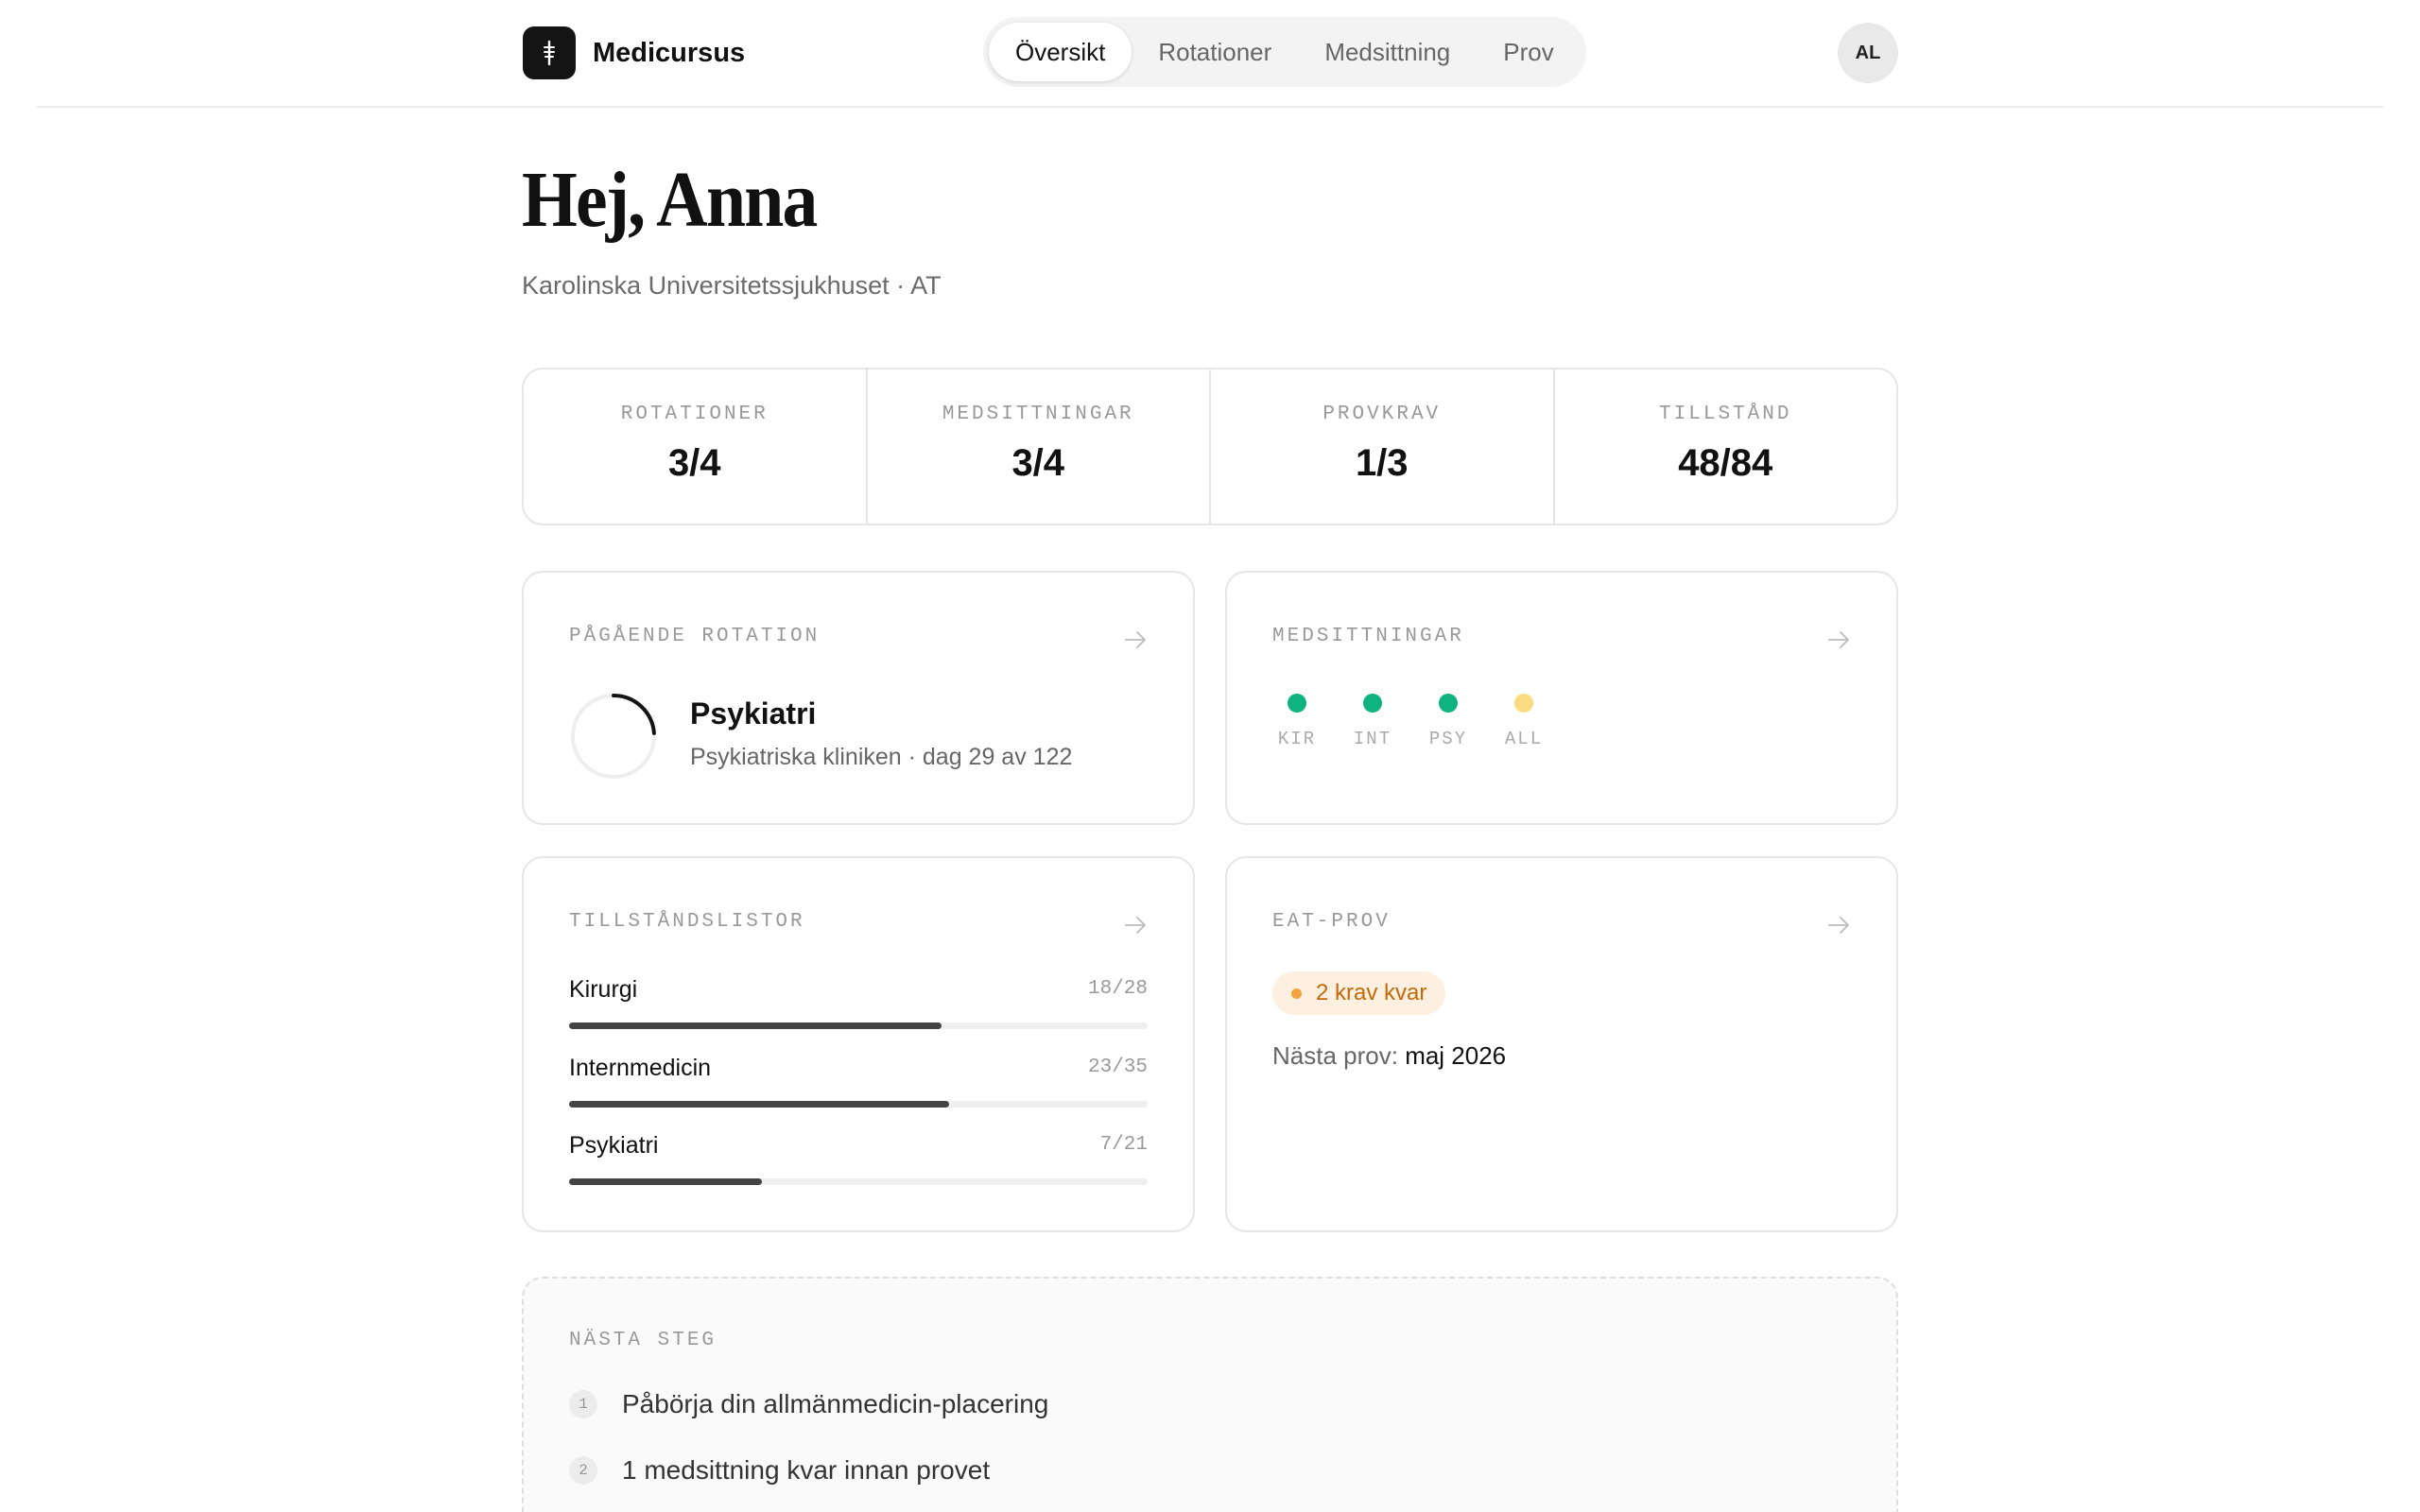 The width and height of the screenshot is (2420, 1512). I want to click on user-avatar: AL, so click(1868, 53).